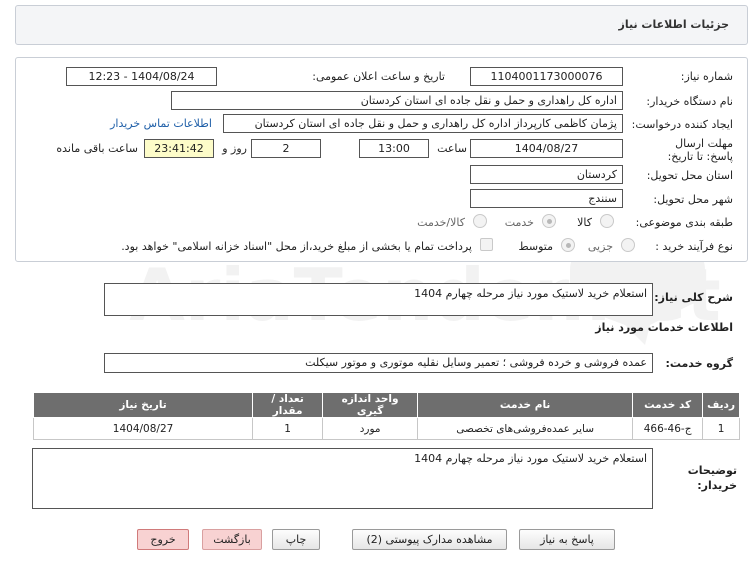 The image size is (755, 566). What do you see at coordinates (296, 539) in the screenshot?
I see `print-button: چاپ` at bounding box center [296, 539].